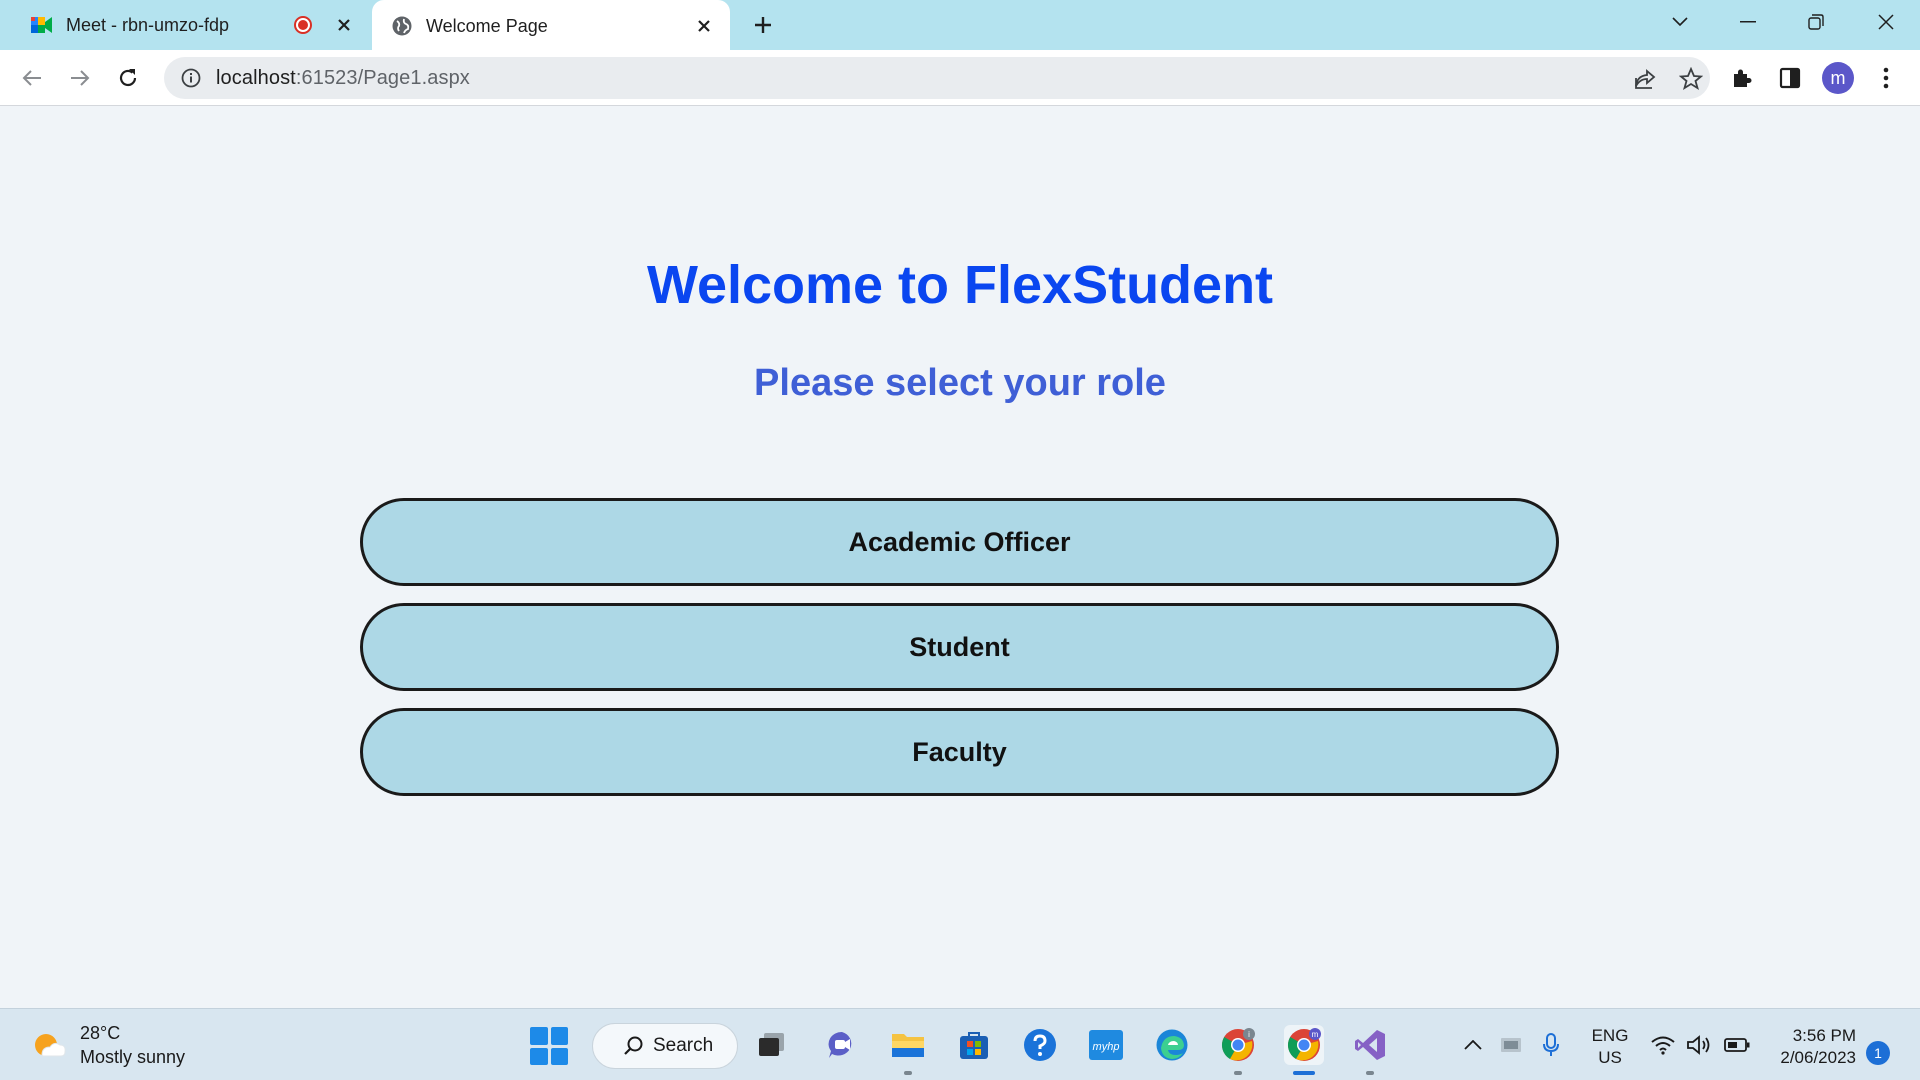 The width and height of the screenshot is (1920, 1080). I want to click on profile-avatar: m, so click(1838, 78).